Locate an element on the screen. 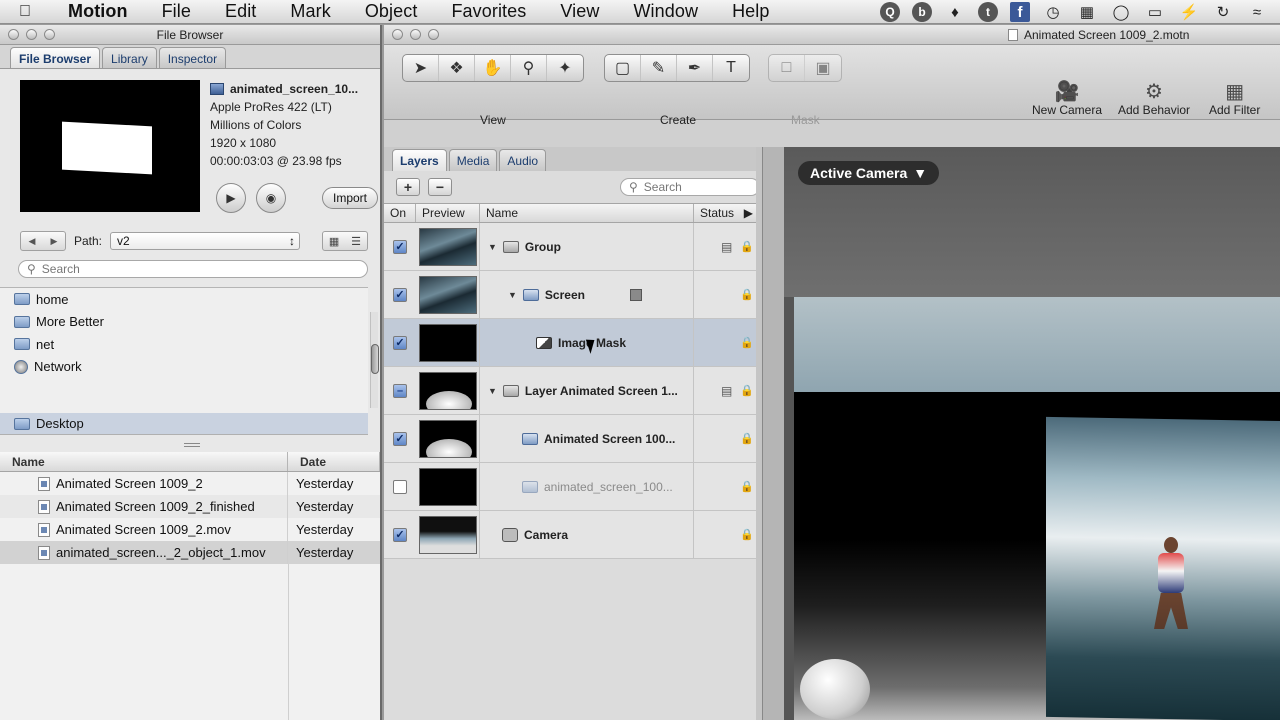 The image size is (1280, 720). sphere-object is located at coordinates (835, 689).